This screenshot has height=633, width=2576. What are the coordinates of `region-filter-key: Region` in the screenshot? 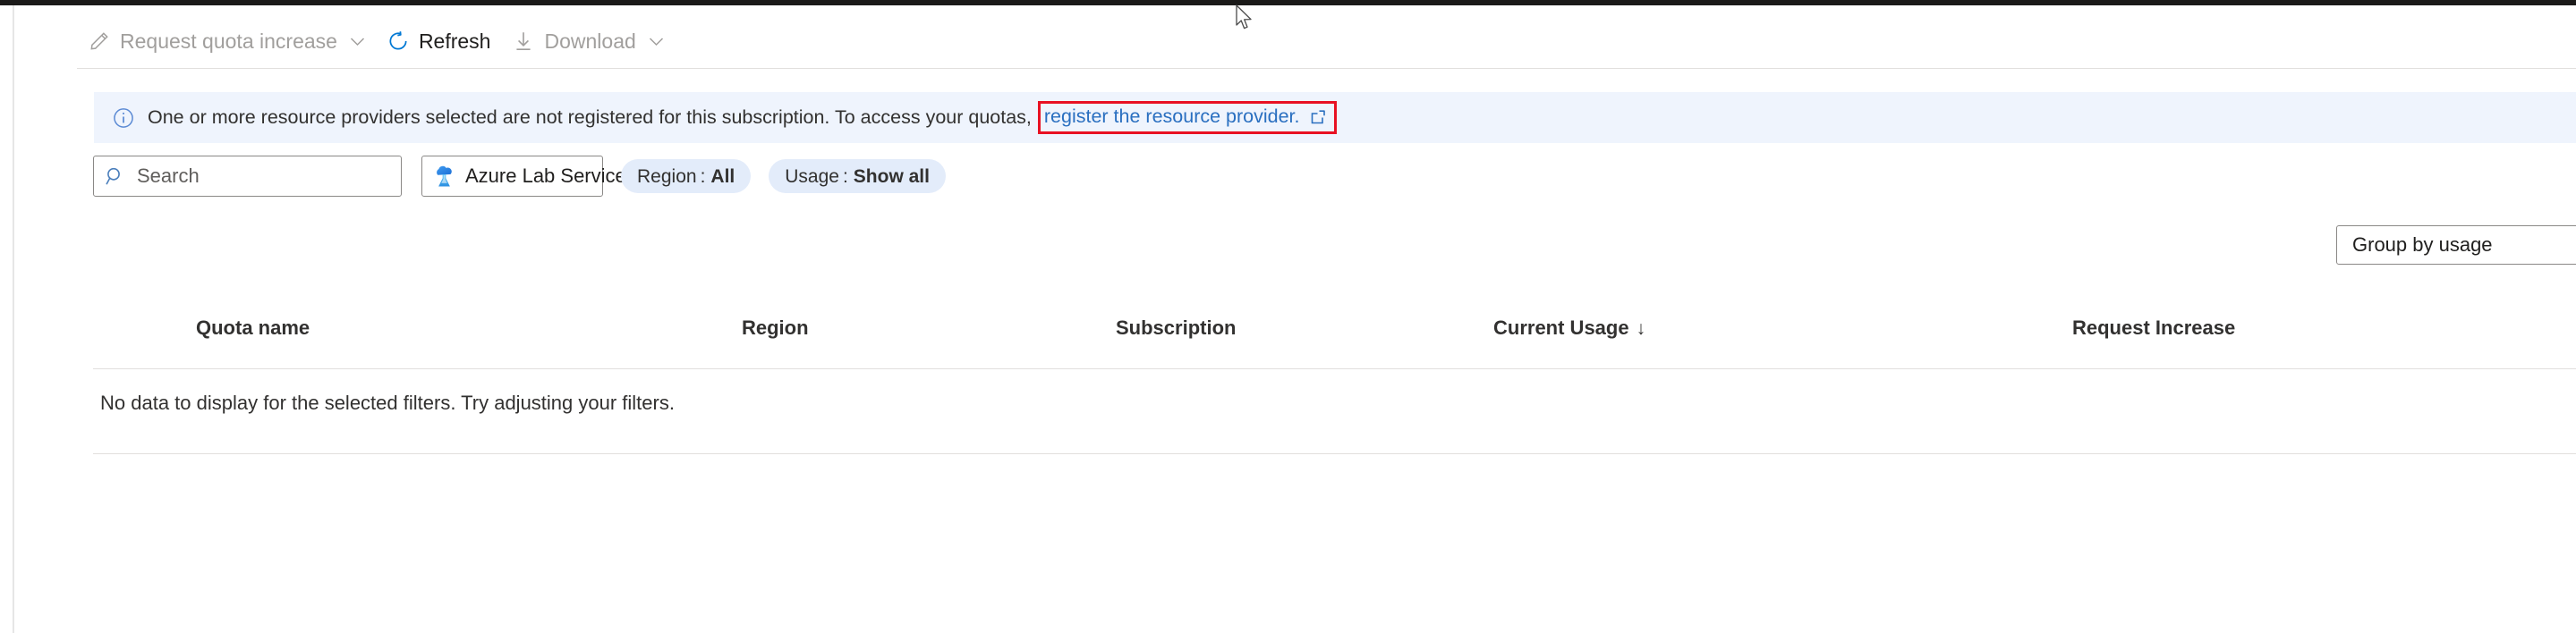 It's located at (667, 176).